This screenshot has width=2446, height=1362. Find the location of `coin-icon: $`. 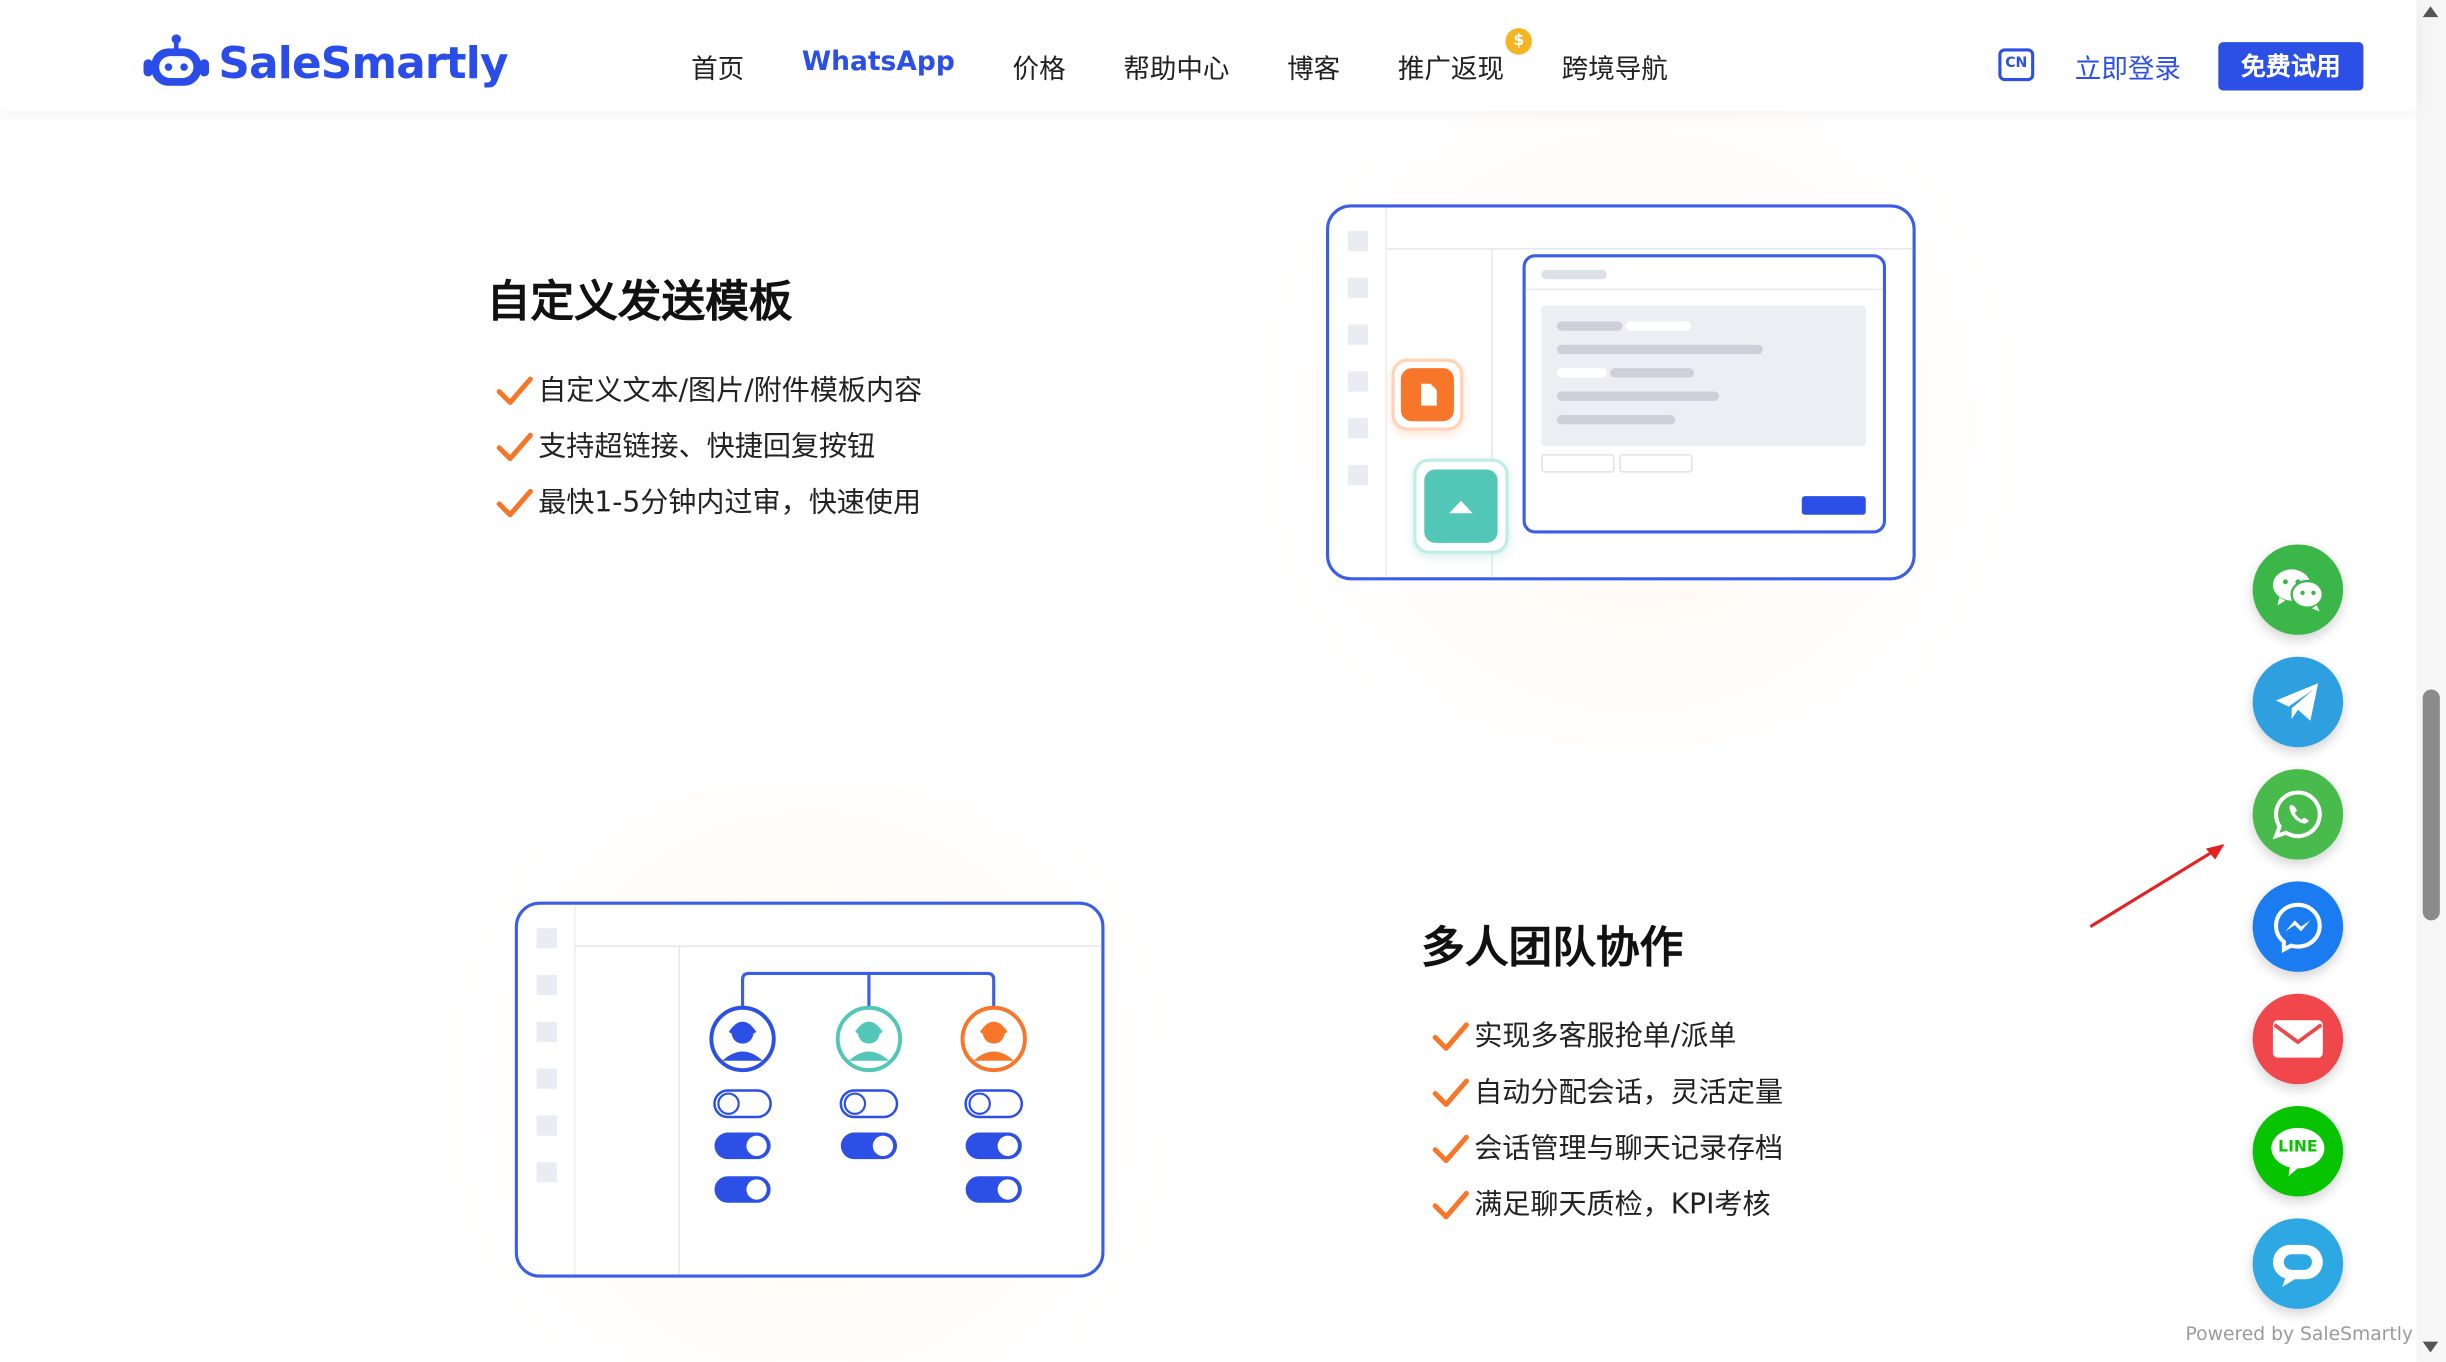

coin-icon: $ is located at coordinates (1519, 41).